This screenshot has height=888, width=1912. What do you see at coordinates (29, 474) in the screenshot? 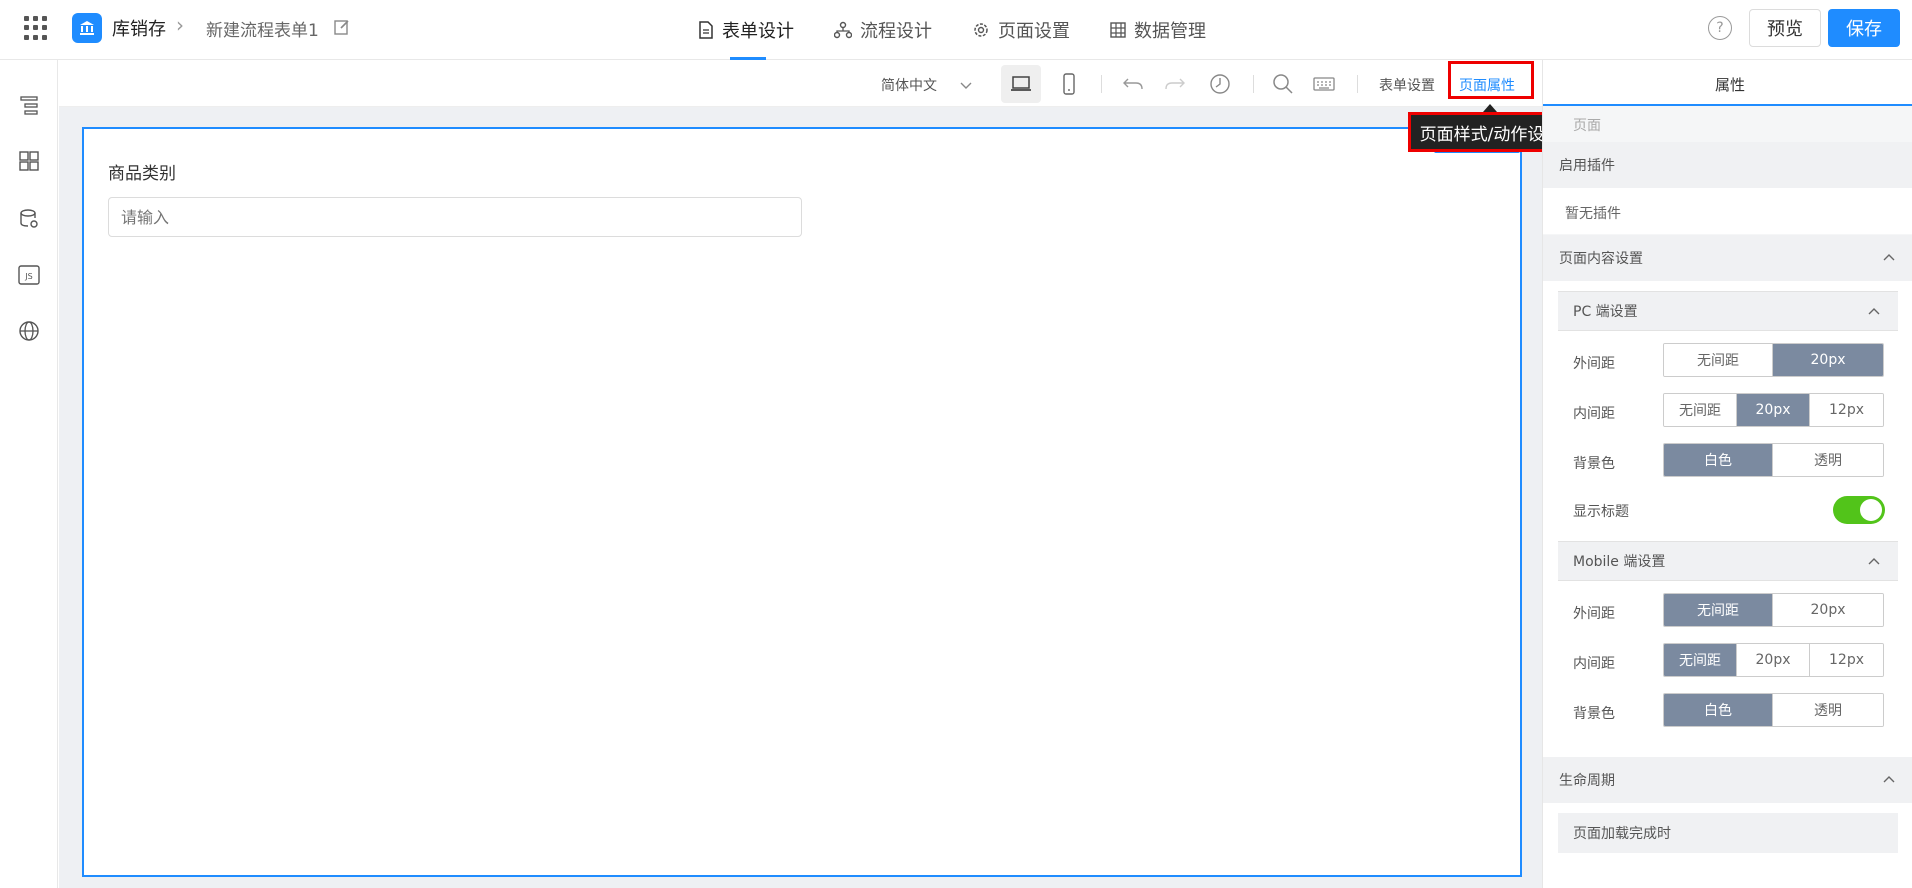
I see `left-sidebar: JS` at bounding box center [29, 474].